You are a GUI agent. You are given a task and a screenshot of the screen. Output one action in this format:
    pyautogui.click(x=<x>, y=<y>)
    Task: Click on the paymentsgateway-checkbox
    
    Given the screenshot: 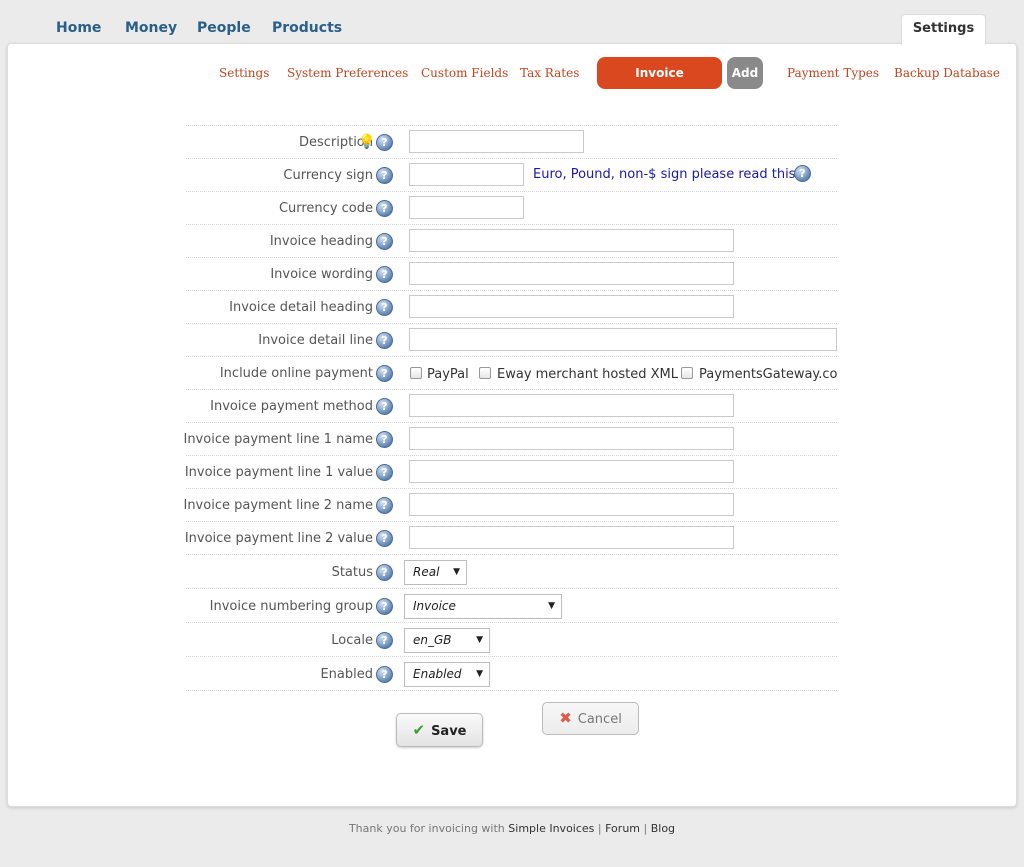 What is the action you would take?
    pyautogui.click(x=687, y=373)
    